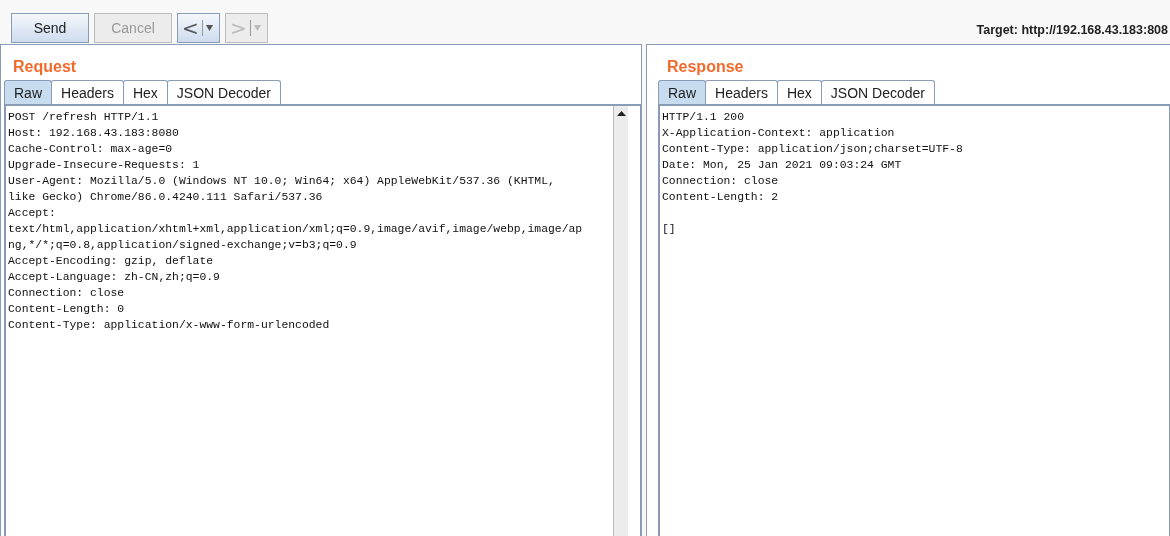 The image size is (1170, 536). I want to click on message-line: Accept-Language: zh-CN,zh;q=0.9, so click(114, 277).